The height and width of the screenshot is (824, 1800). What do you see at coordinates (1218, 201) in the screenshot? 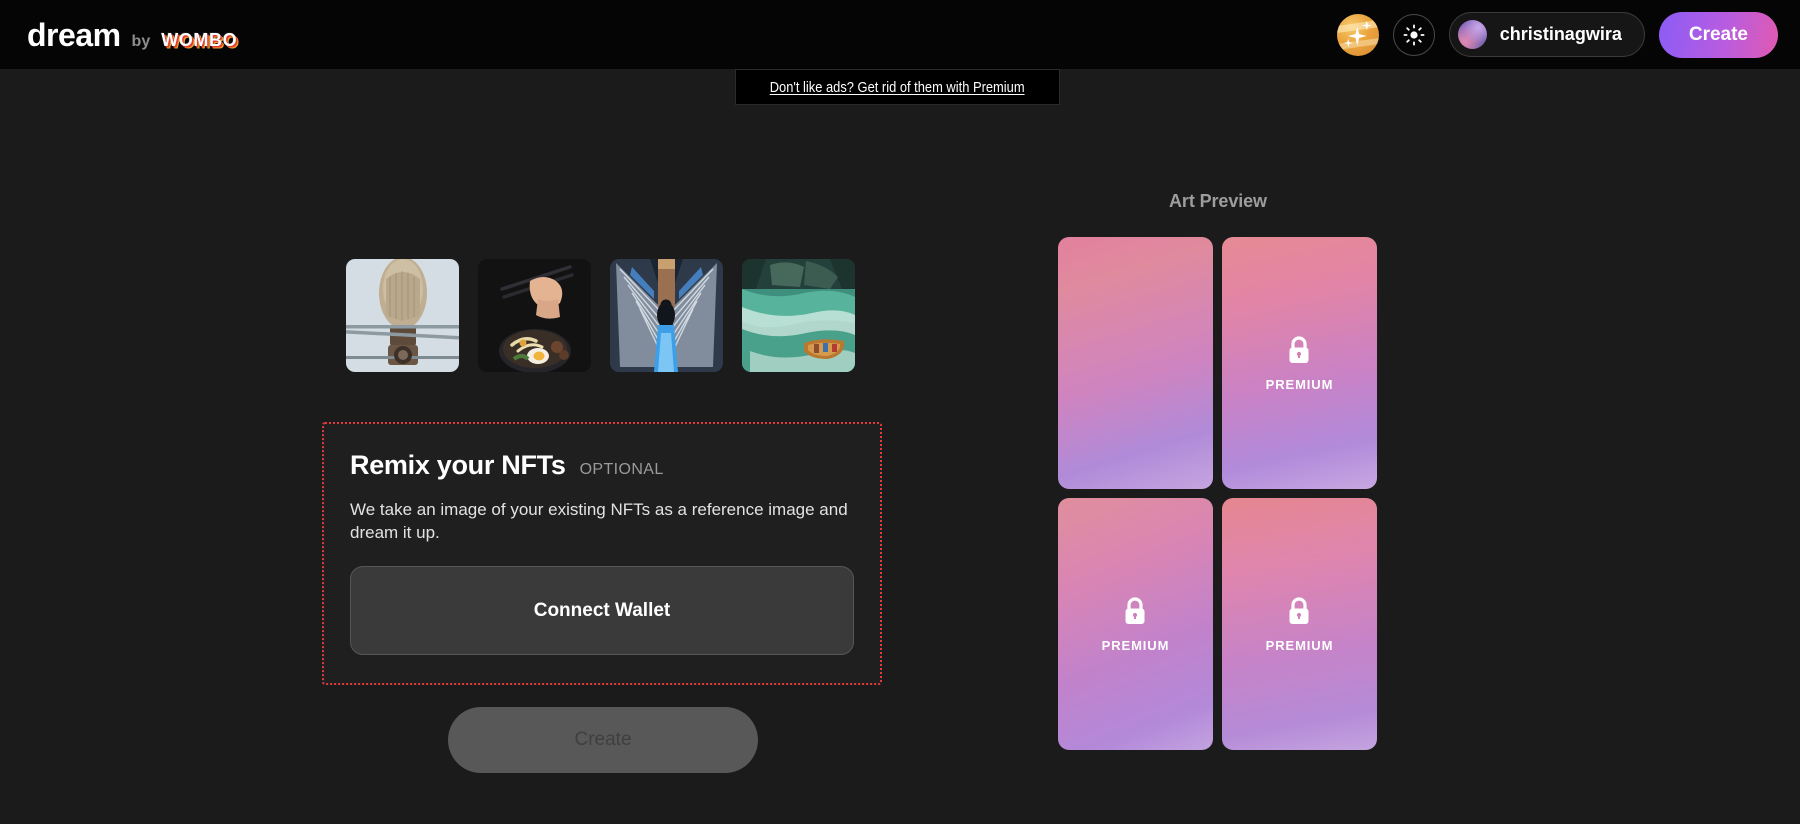
I see `art-preview-title: Art Preview` at bounding box center [1218, 201].